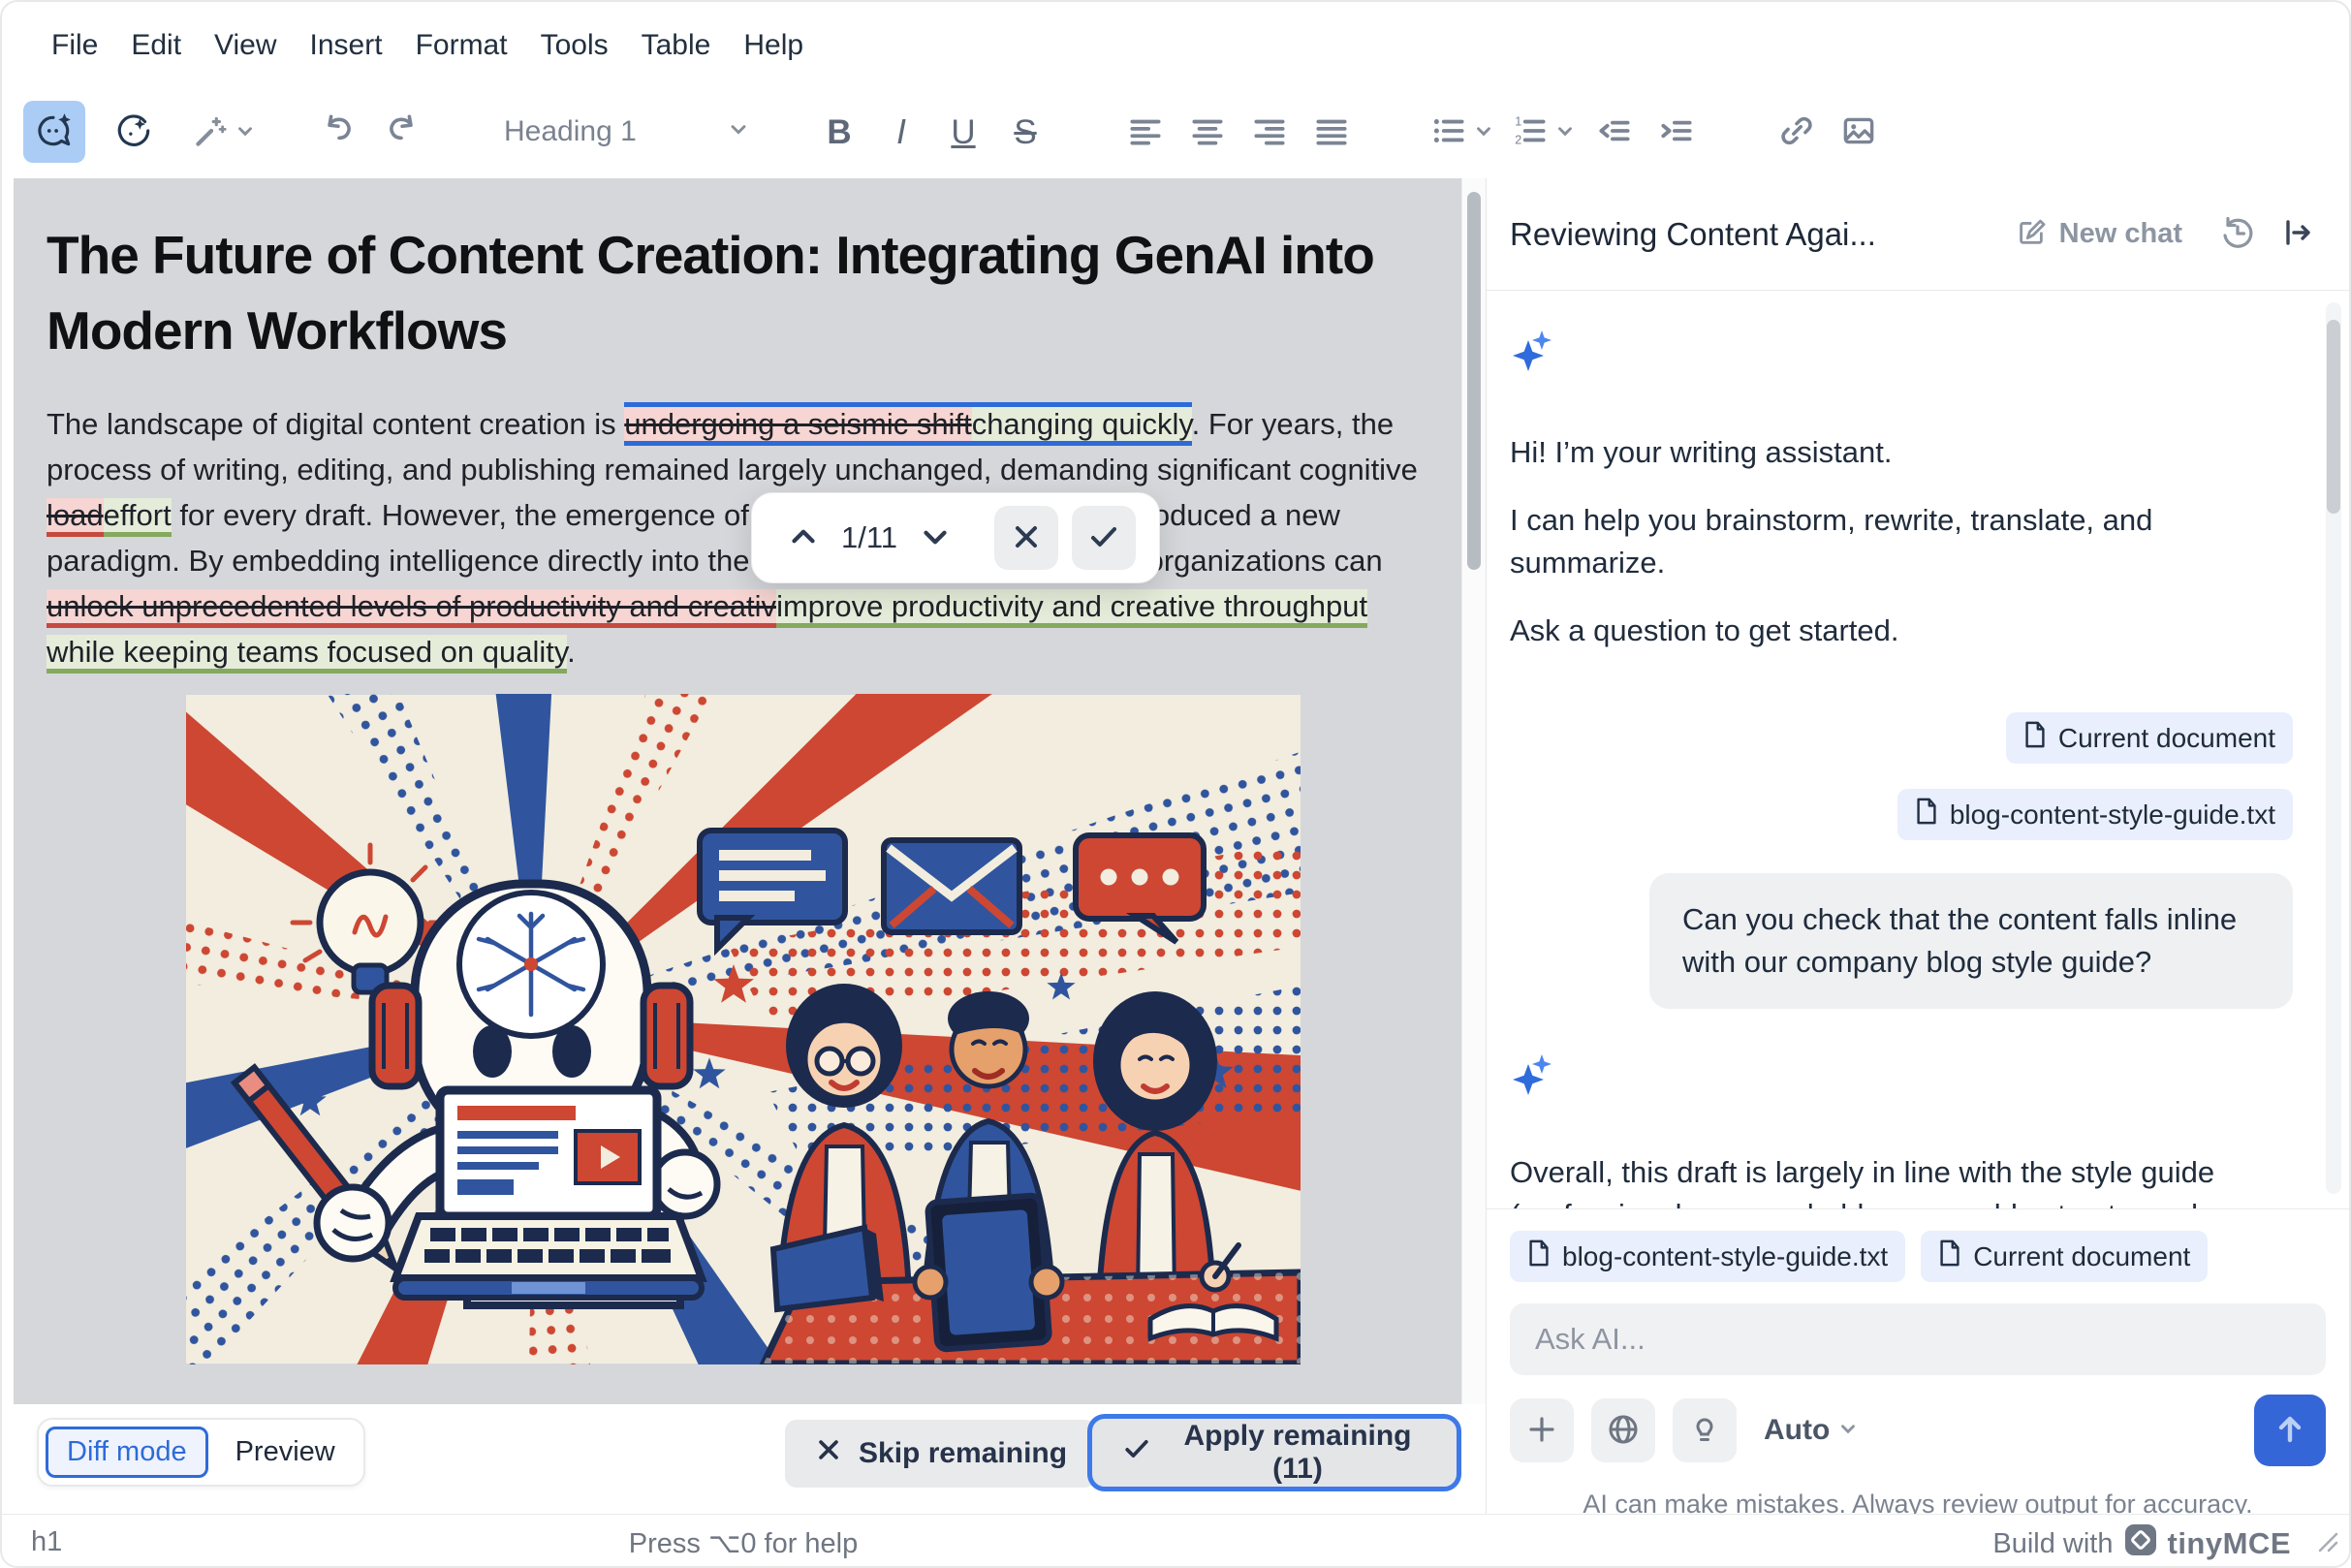 The height and width of the screenshot is (1568, 2351). Describe the element at coordinates (1473, 791) in the screenshot. I see `editor-scrollbar` at that location.